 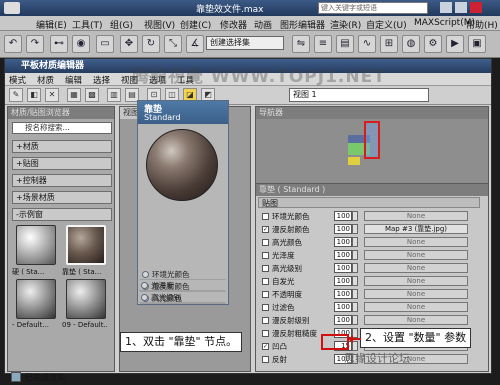 I want to click on menu-modifiers: 修改器, so click(x=233, y=24).